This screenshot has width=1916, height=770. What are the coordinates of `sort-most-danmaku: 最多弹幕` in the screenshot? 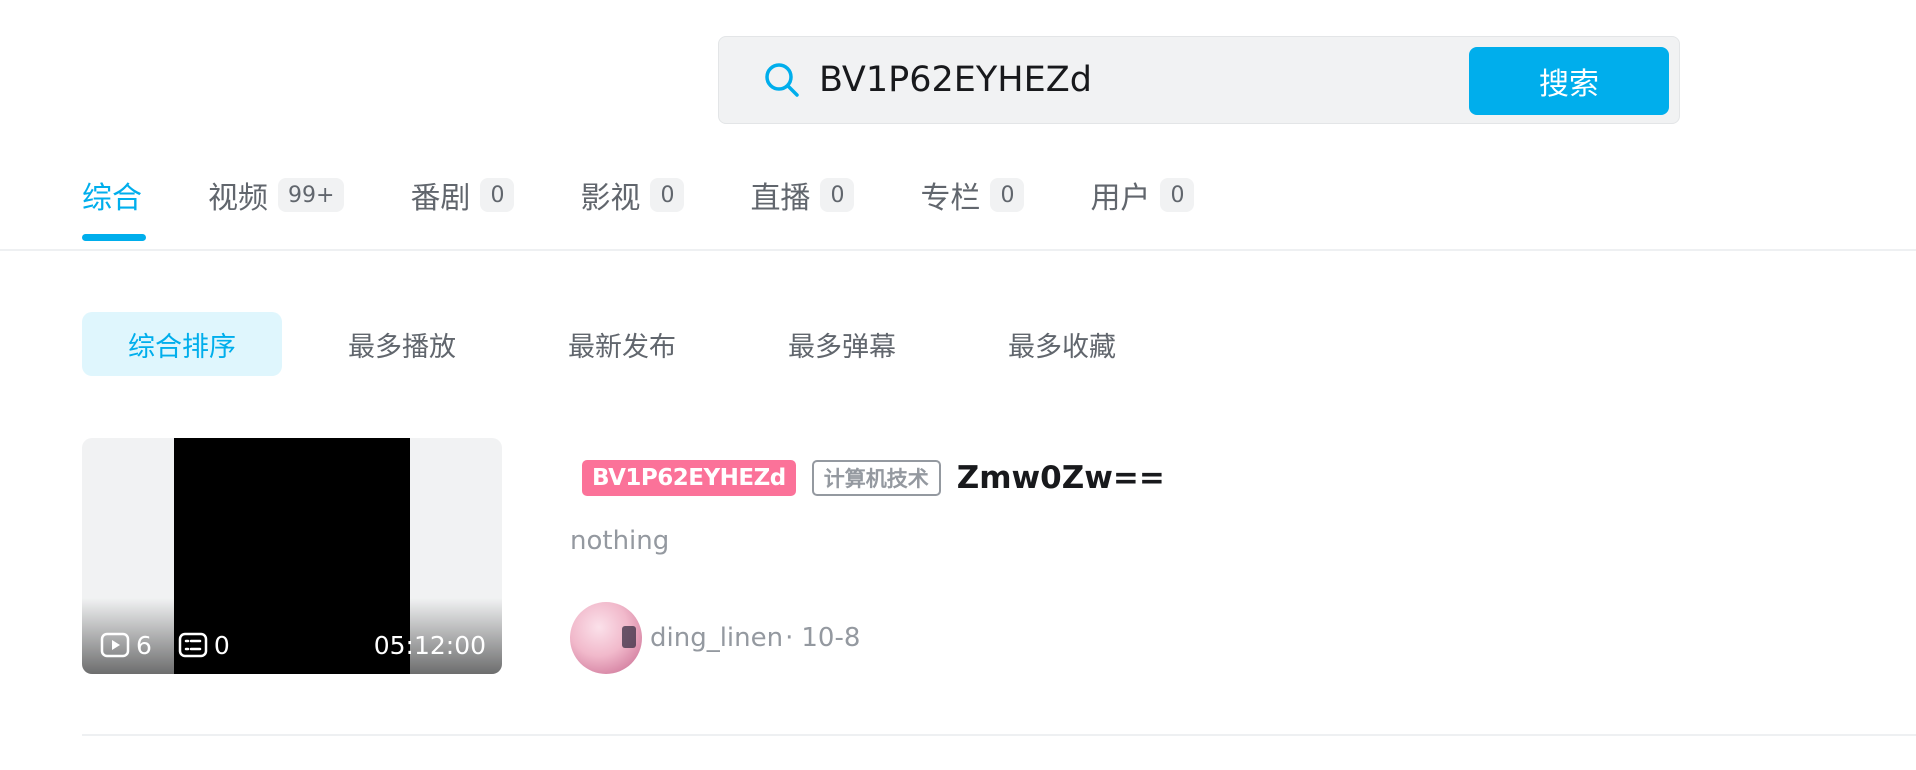 It's located at (842, 344).